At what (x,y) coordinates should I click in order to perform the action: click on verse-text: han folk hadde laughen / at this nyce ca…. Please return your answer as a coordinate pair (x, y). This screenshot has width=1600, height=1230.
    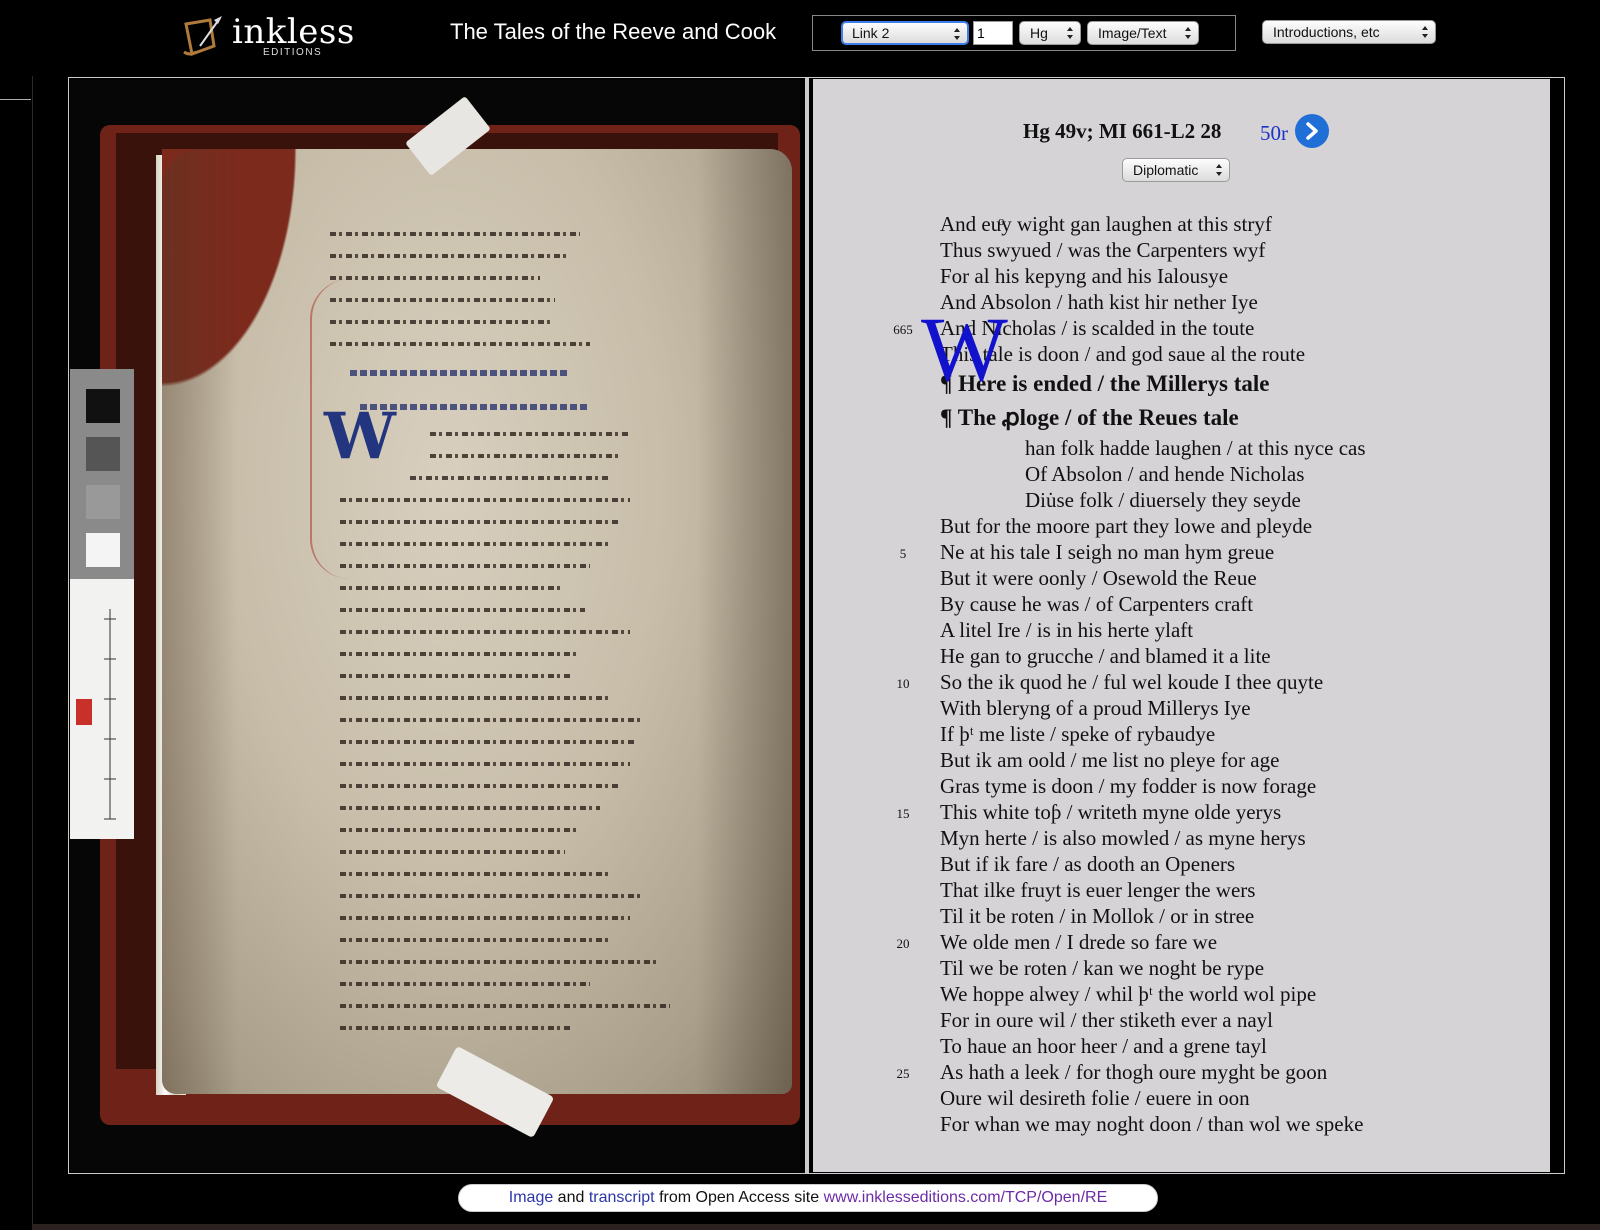
    Looking at the image, I should click on (1195, 448).